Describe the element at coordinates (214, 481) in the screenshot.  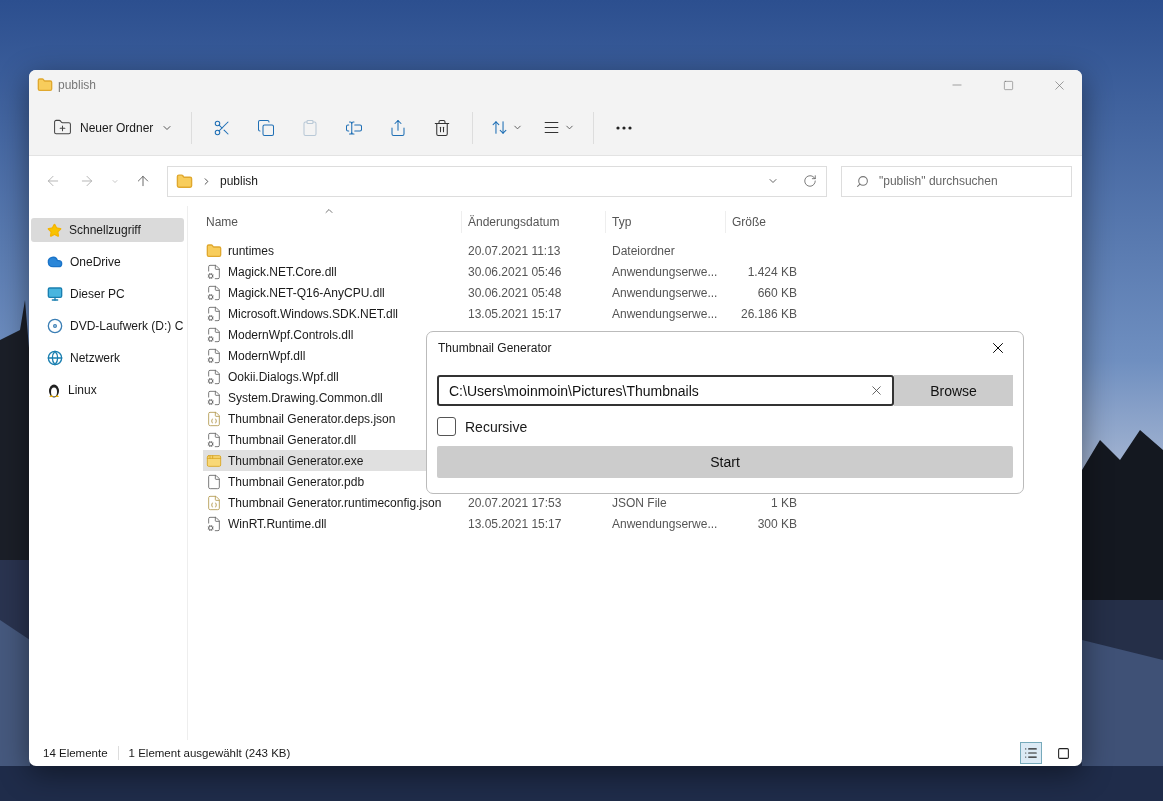
I see `file-icon` at that location.